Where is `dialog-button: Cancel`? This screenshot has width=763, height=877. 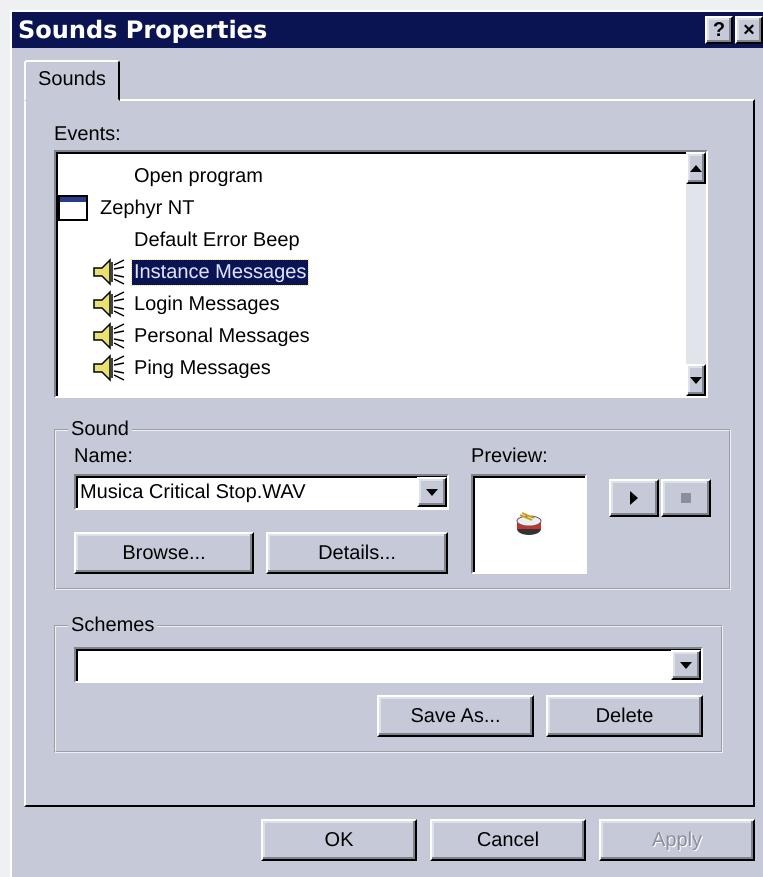 dialog-button: Cancel is located at coordinates (508, 840).